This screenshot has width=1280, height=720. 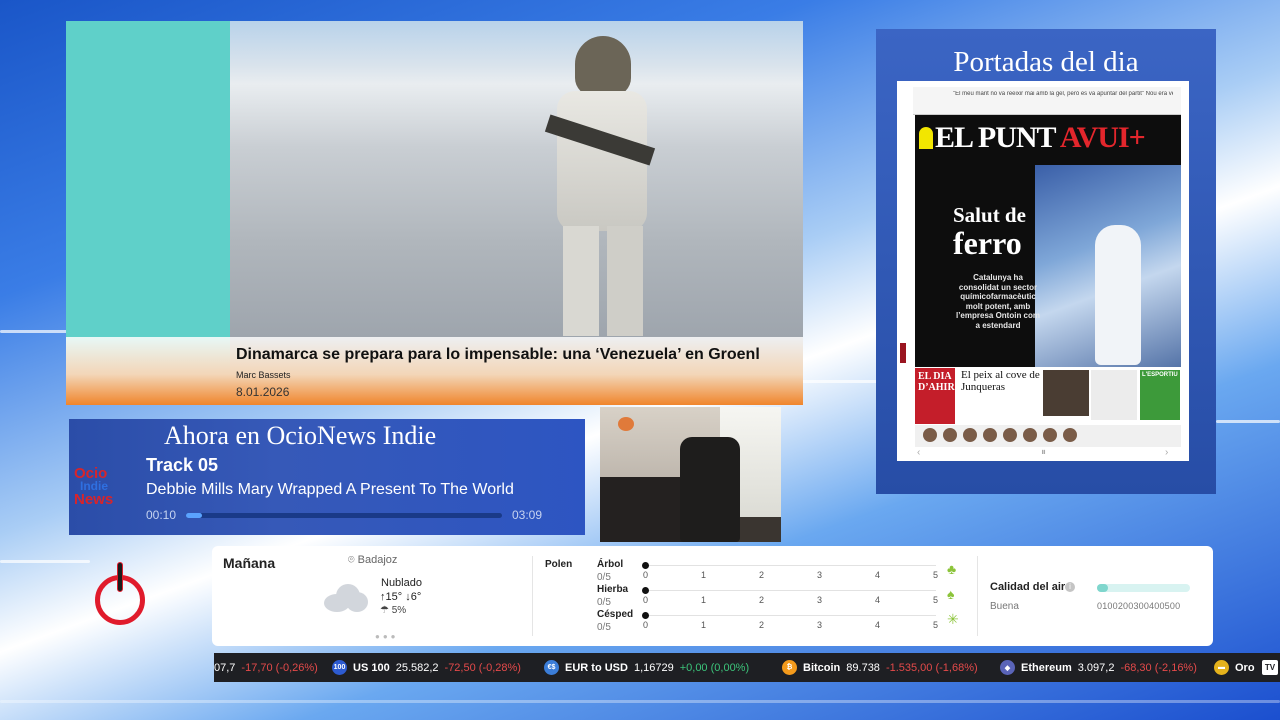 I want to click on ticker-item: 100 US 100 25.582,2 -72,50 (-0,28%), so click(x=426, y=667).